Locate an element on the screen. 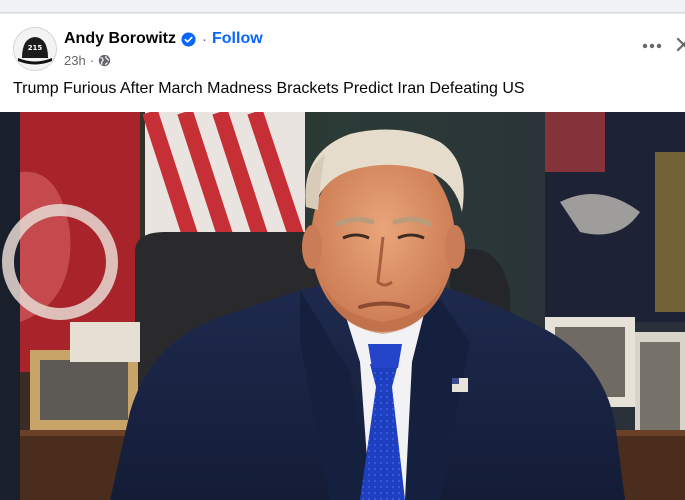 The height and width of the screenshot is (500, 685). author-avatar: 215 is located at coordinates (35, 49).